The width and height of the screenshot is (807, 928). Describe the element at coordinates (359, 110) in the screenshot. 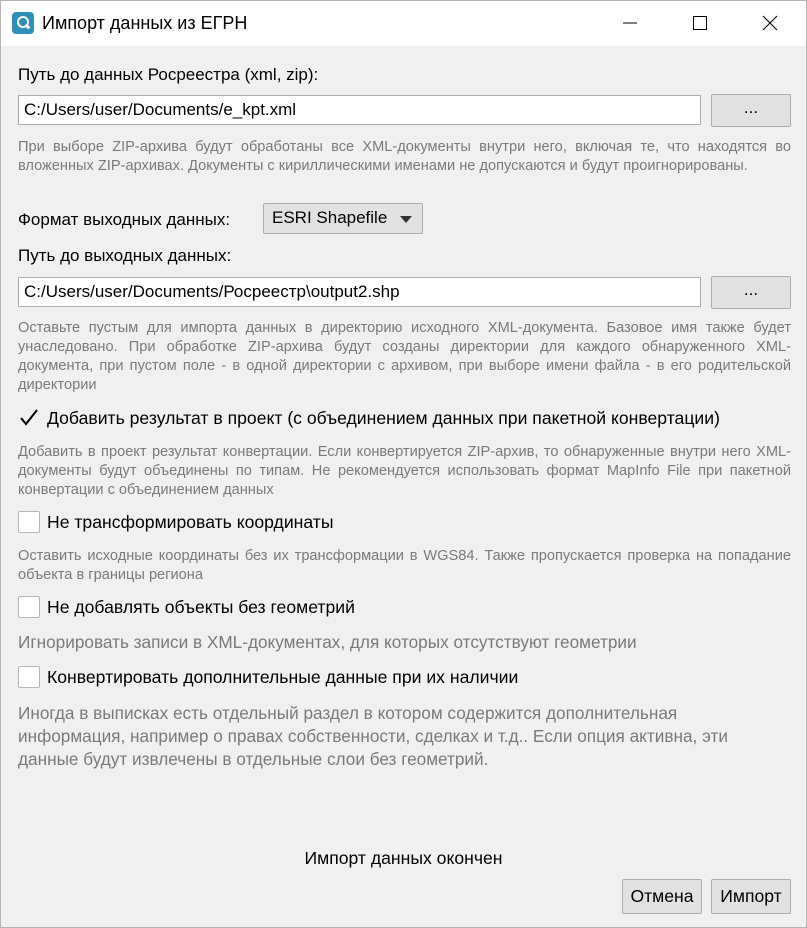

I see `input-path-field: C:/Users/user/Documents/e_kpt.xml` at that location.